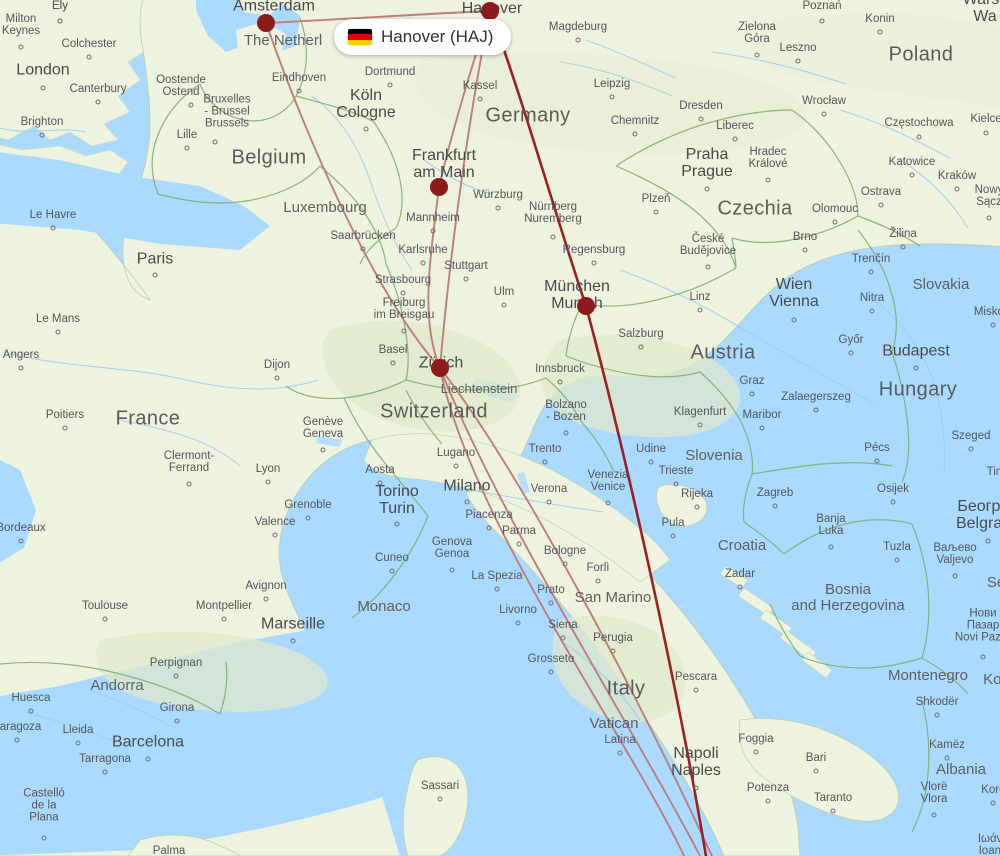 Image resolution: width=1000 pixels, height=856 pixels. What do you see at coordinates (360, 37) in the screenshot?
I see `german-flag-icon` at bounding box center [360, 37].